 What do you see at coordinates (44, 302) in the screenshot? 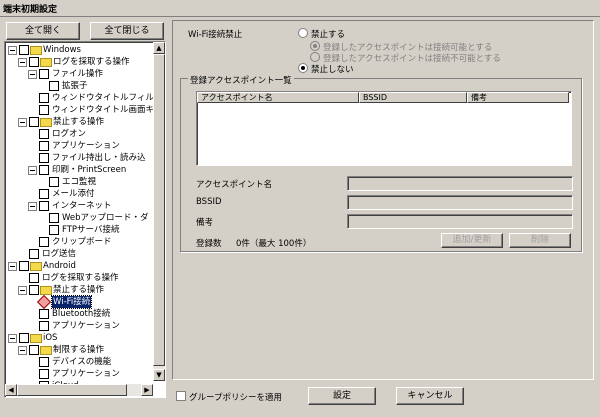
I see `warning-icon` at bounding box center [44, 302].